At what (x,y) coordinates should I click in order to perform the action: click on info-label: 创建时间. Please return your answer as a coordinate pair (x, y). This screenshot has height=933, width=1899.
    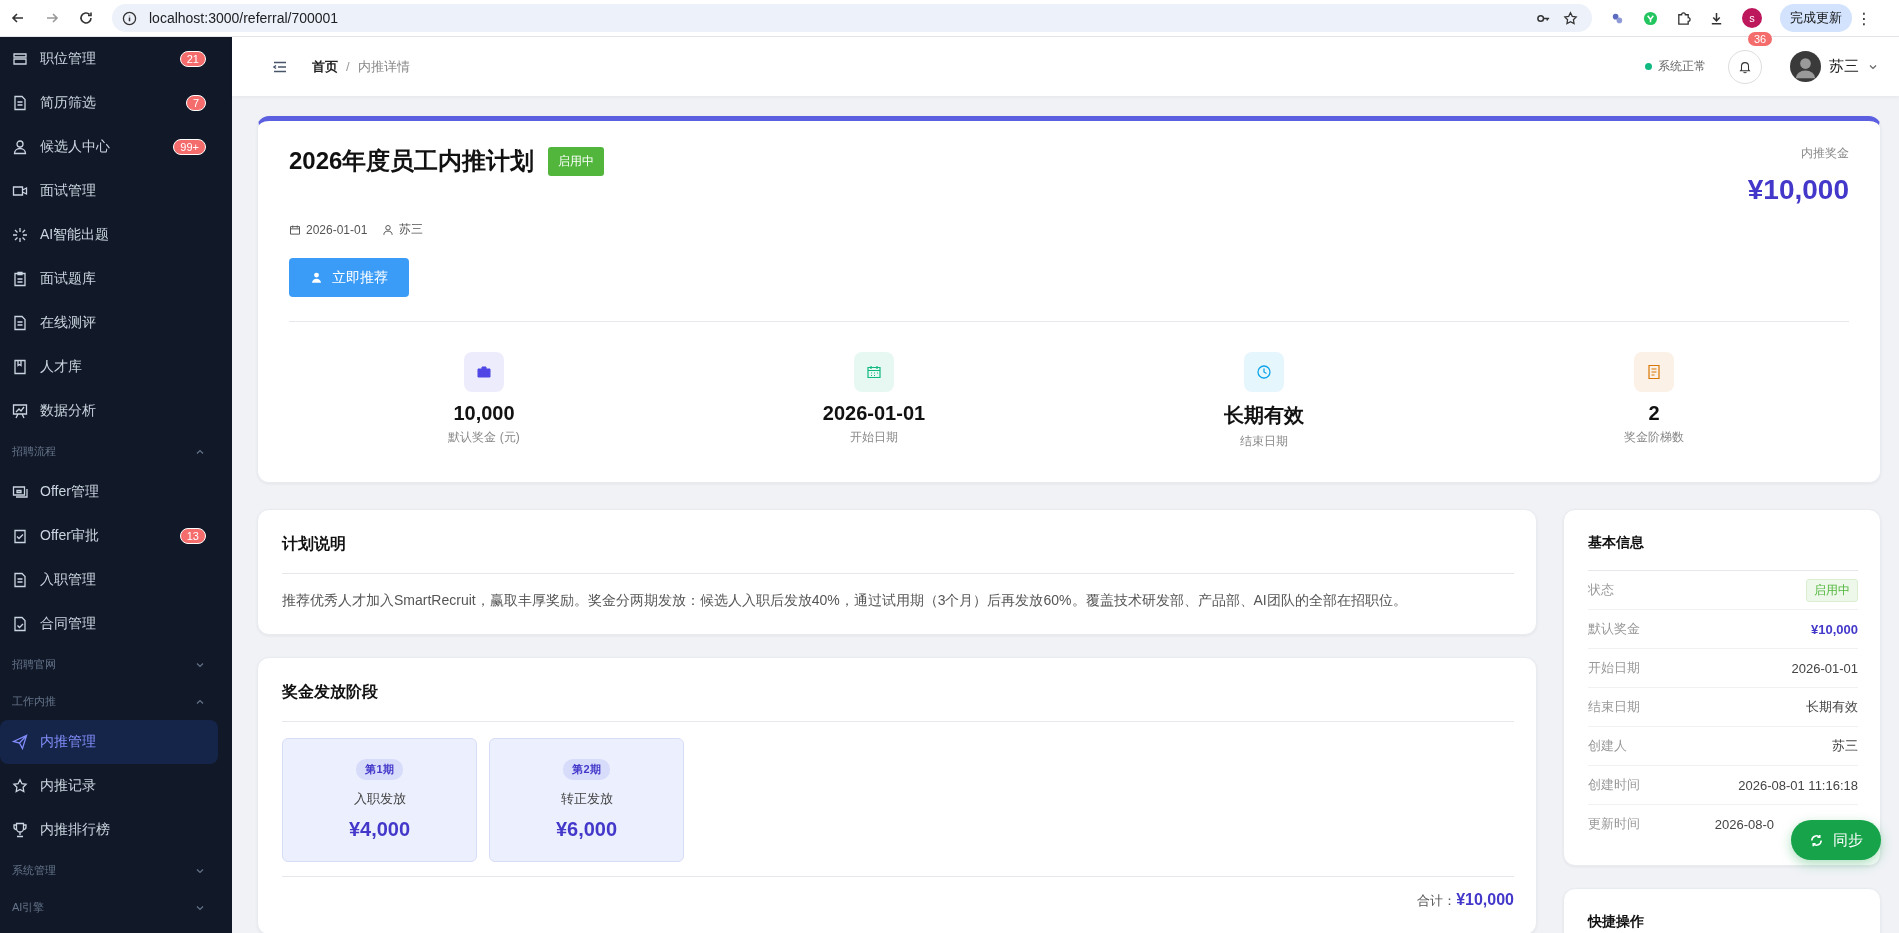
    Looking at the image, I should click on (1614, 785).